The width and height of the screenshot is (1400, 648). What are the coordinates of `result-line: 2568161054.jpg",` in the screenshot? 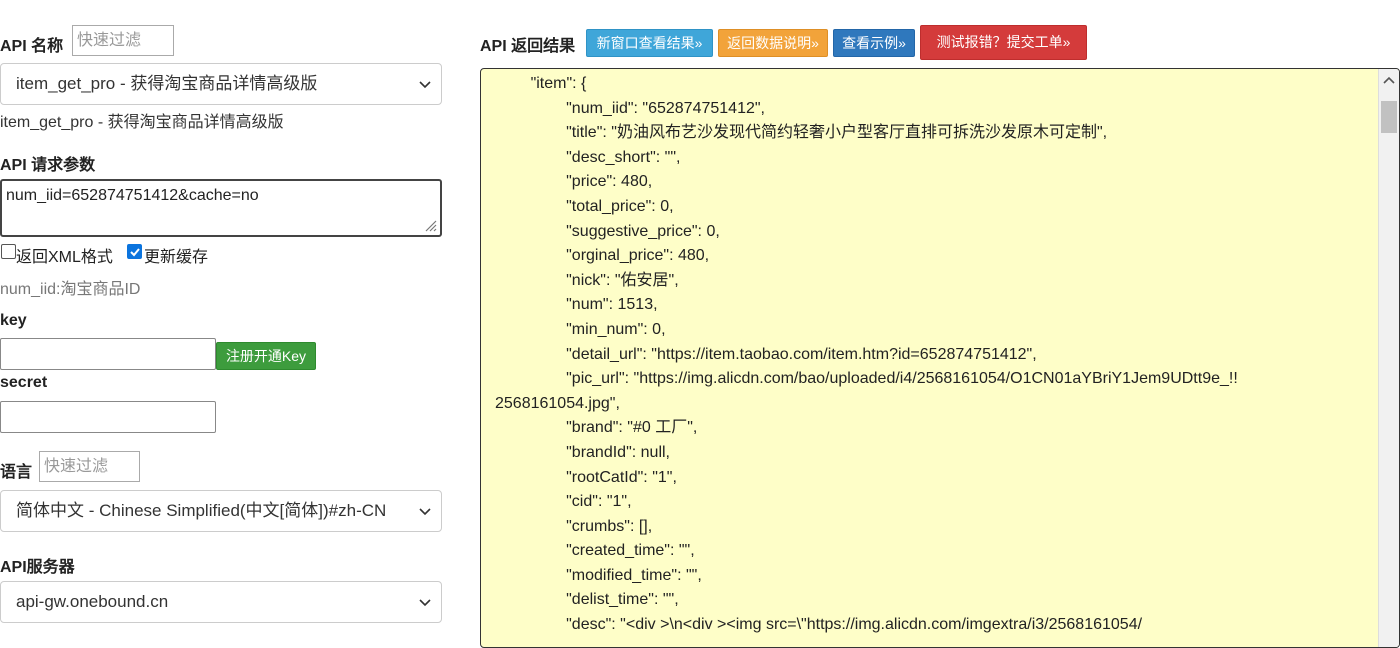 It's located at (557, 403).